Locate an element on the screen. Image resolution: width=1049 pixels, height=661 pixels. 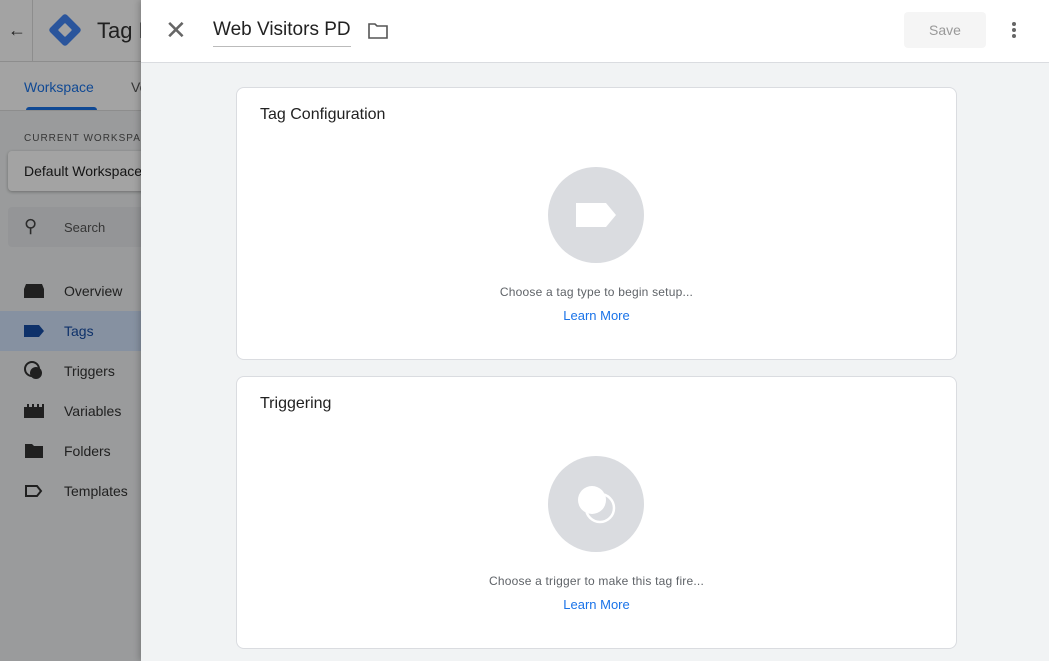
modal-scrim is located at coordinates (70, 330).